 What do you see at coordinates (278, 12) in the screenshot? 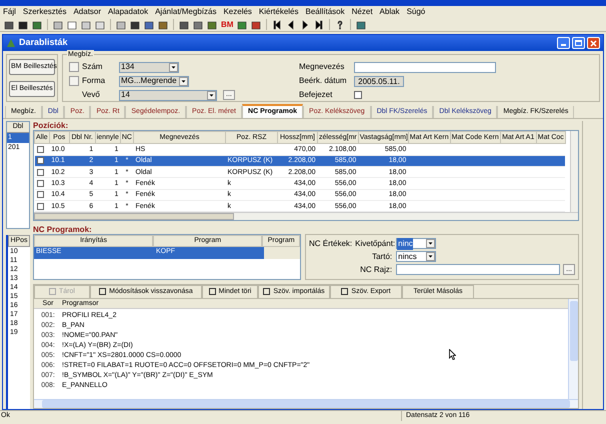
I see `menu-item: Kiértékelés` at bounding box center [278, 12].